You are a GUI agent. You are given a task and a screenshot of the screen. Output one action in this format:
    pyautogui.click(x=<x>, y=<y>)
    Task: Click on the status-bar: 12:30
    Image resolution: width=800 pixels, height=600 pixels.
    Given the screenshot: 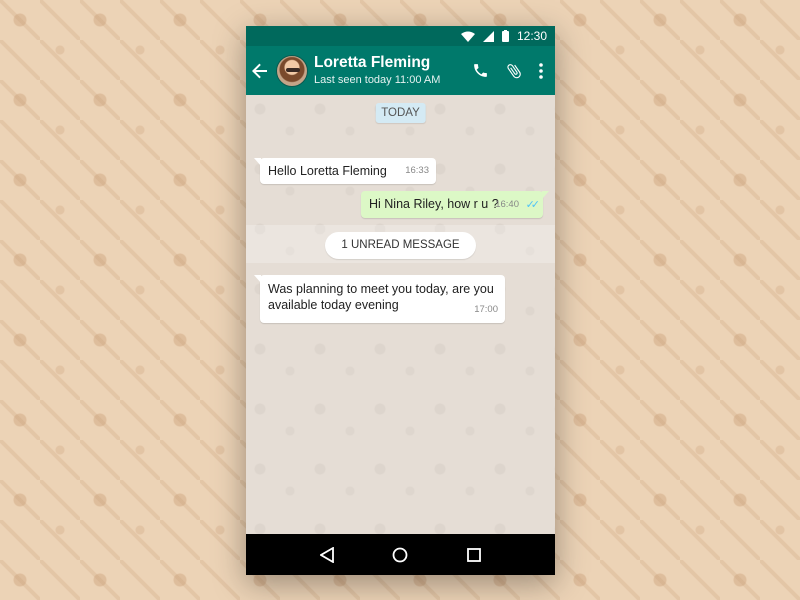 What is the action you would take?
    pyautogui.click(x=400, y=36)
    